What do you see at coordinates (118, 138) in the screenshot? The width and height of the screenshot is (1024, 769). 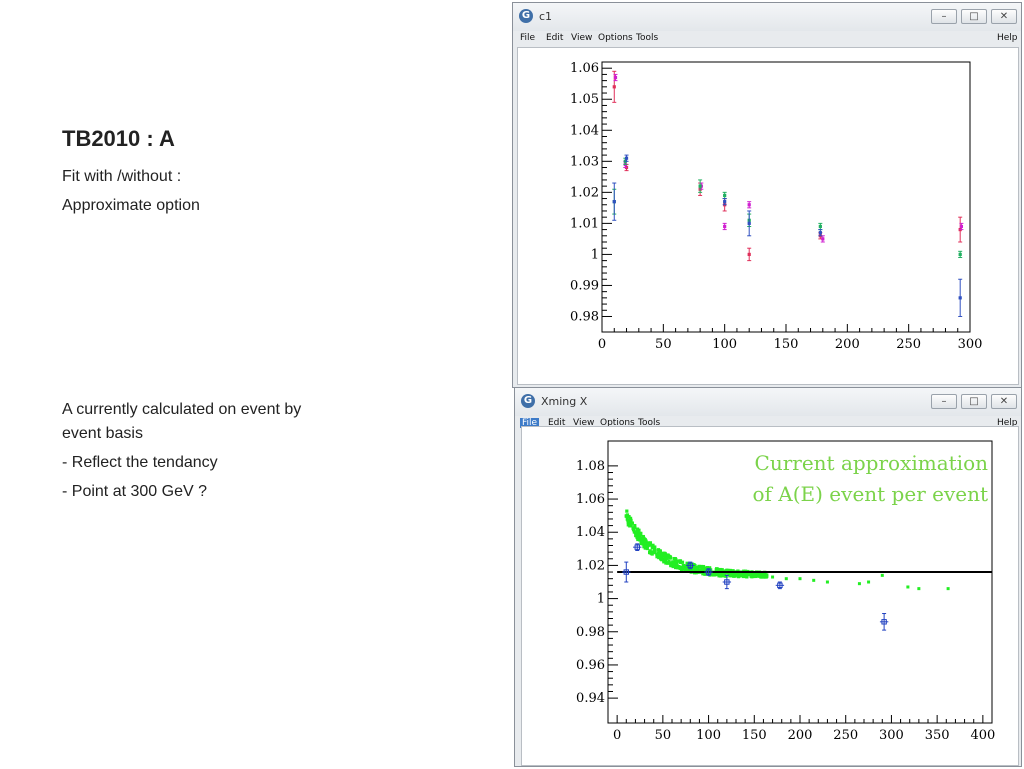 I see `slide-title: TB2010 : A` at bounding box center [118, 138].